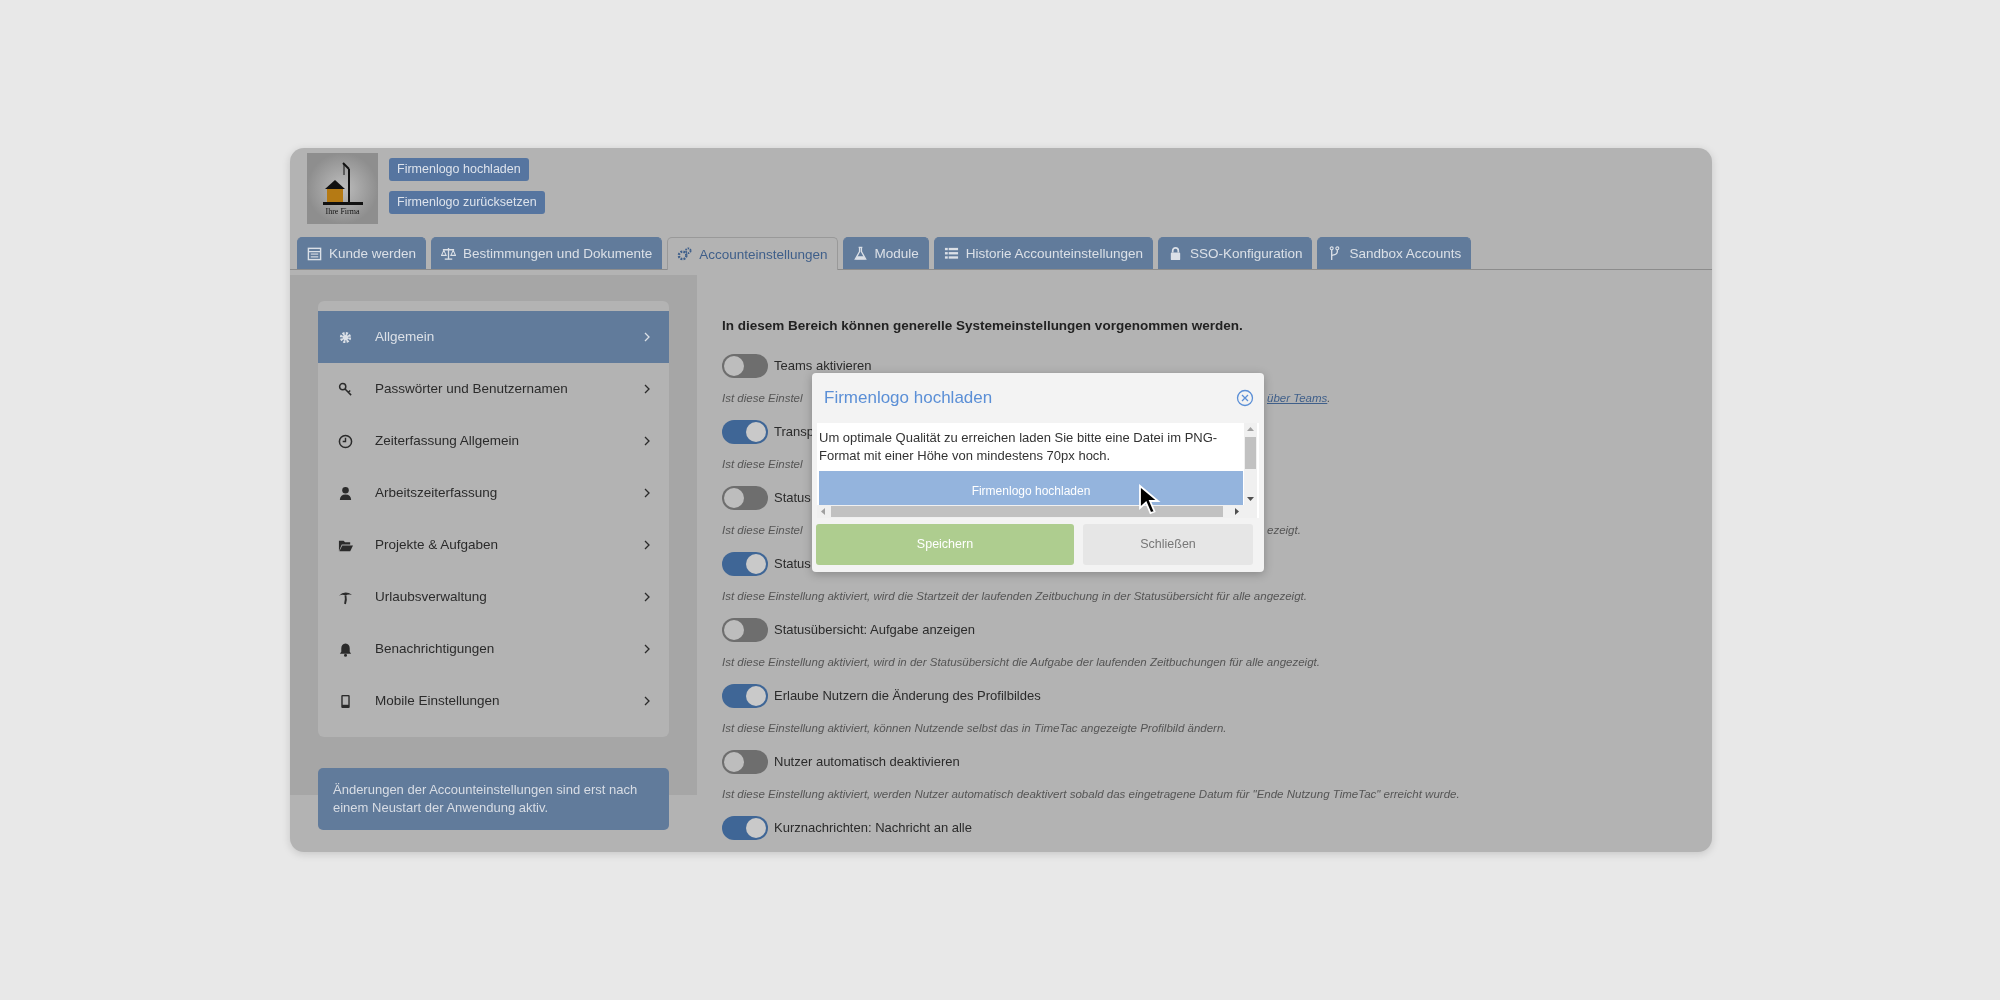 The width and height of the screenshot is (2000, 1000). What do you see at coordinates (493, 799) in the screenshot?
I see `info-notice: Änderungen der Accounteinstellungen sind erst nach einem Neustart der Anwendung aktiv.` at bounding box center [493, 799].